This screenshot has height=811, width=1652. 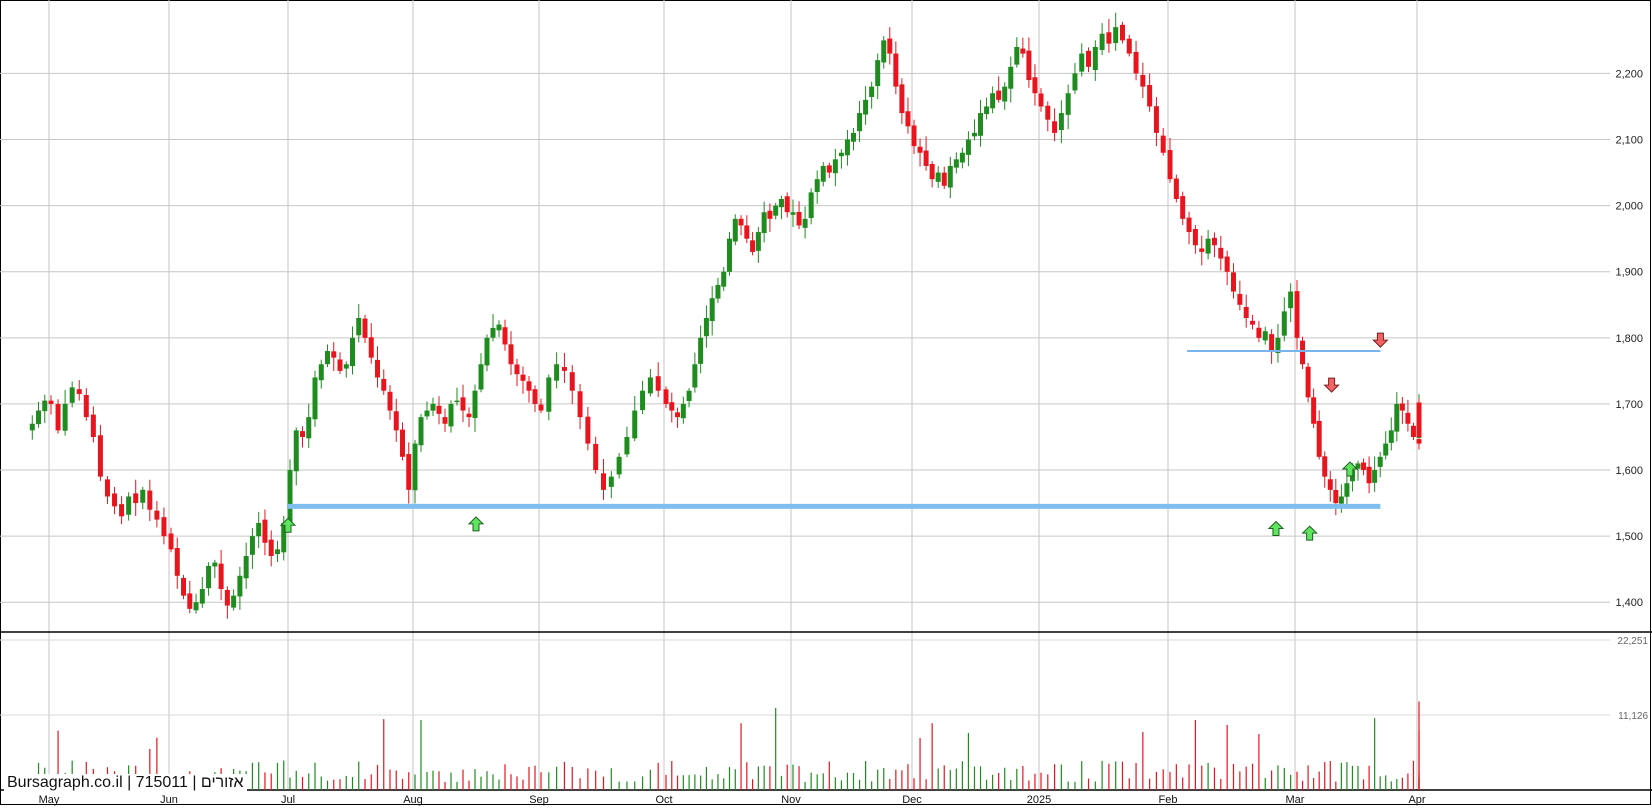 I want to click on price-tick-label: 1,800, so click(x=1629, y=339).